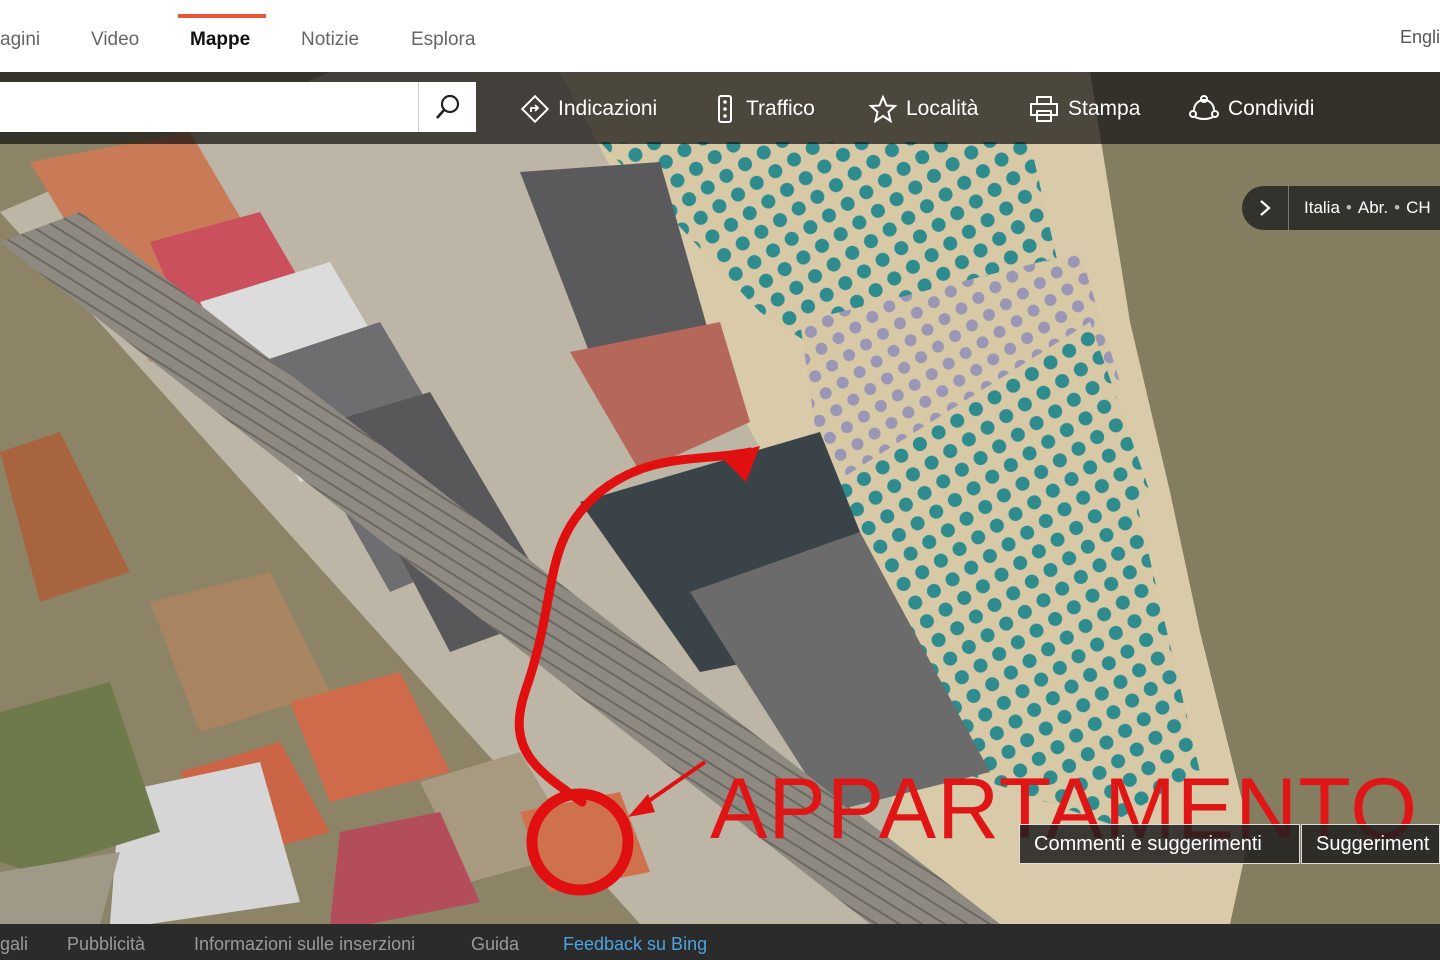 This screenshot has height=960, width=1440. I want to click on search-icon, so click(447, 106).